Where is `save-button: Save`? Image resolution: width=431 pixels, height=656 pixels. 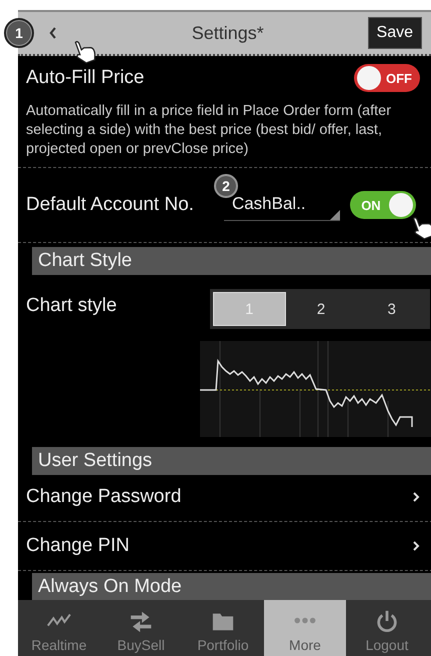 save-button: Save is located at coordinates (395, 33).